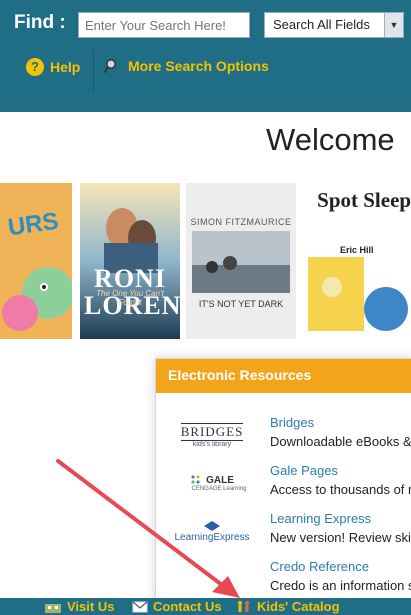 This screenshot has width=411, height=615. I want to click on annotation-arrow, so click(148, 528).